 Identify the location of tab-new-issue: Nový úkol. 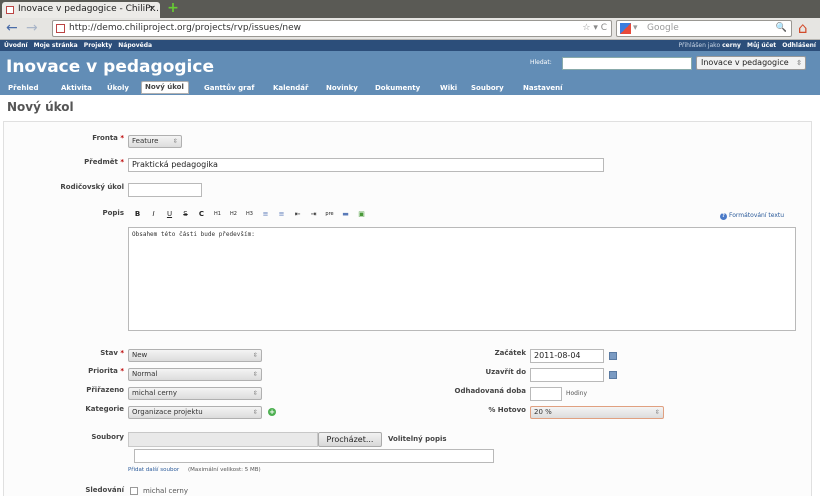
(165, 87).